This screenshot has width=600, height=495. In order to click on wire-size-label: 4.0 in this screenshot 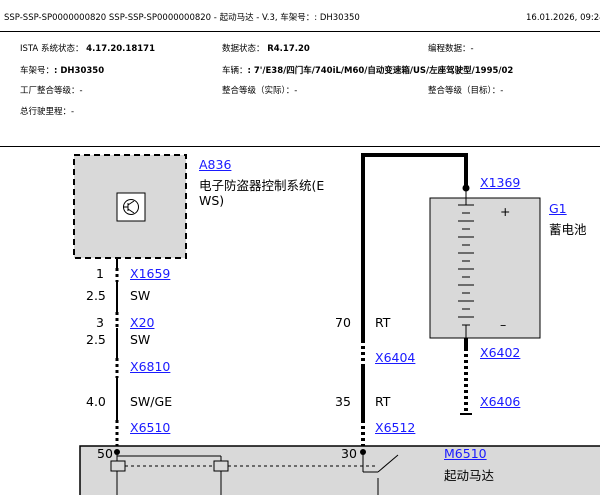, I will do `click(96, 401)`.